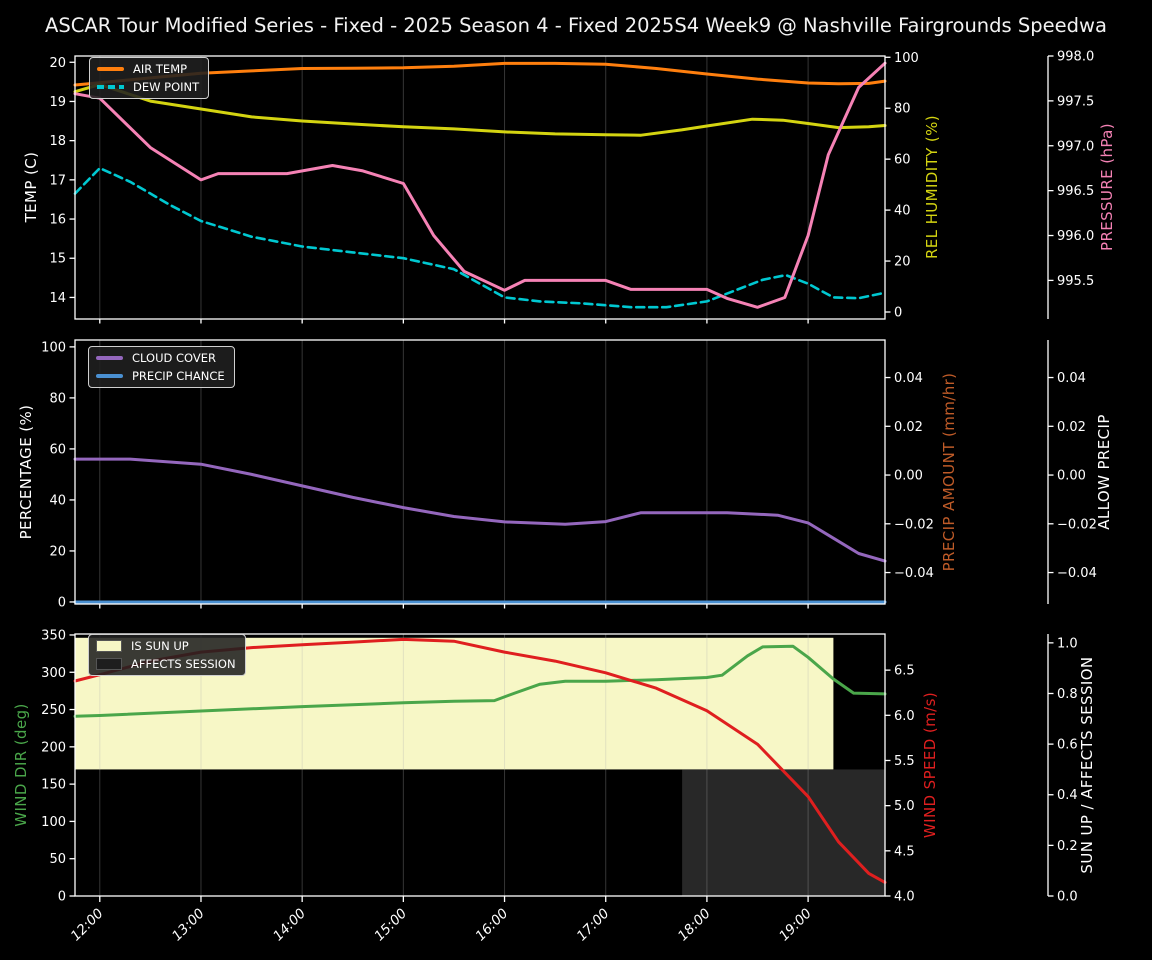 The image size is (1152, 960). Describe the element at coordinates (904, 851) in the screenshot. I see `tick-label: 4.5` at that location.